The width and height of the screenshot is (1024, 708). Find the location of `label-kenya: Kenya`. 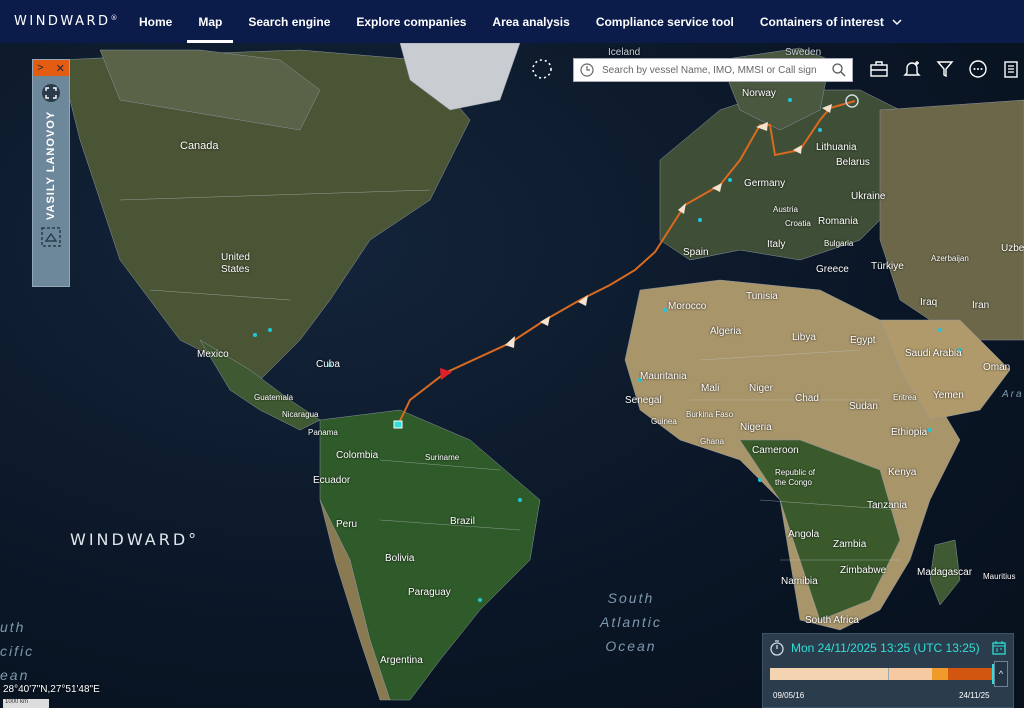

label-kenya: Kenya is located at coordinates (902, 472).